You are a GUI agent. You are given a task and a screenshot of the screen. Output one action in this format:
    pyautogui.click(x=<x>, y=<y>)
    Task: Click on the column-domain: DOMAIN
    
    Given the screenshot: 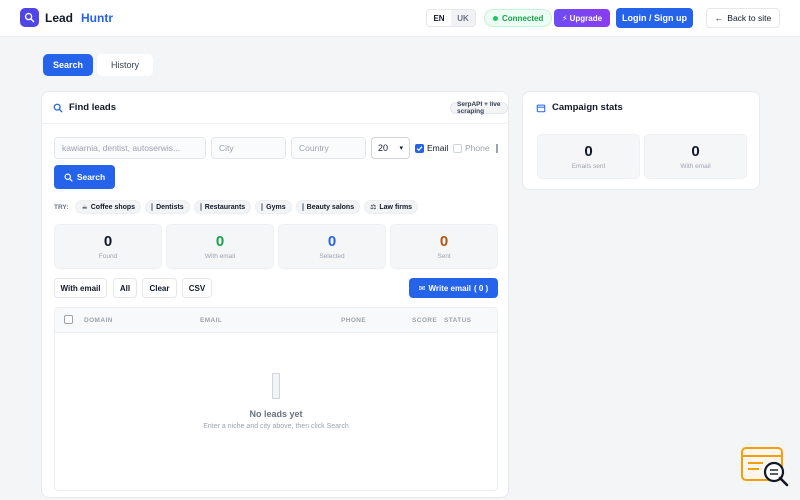 What is the action you would take?
    pyautogui.click(x=98, y=320)
    